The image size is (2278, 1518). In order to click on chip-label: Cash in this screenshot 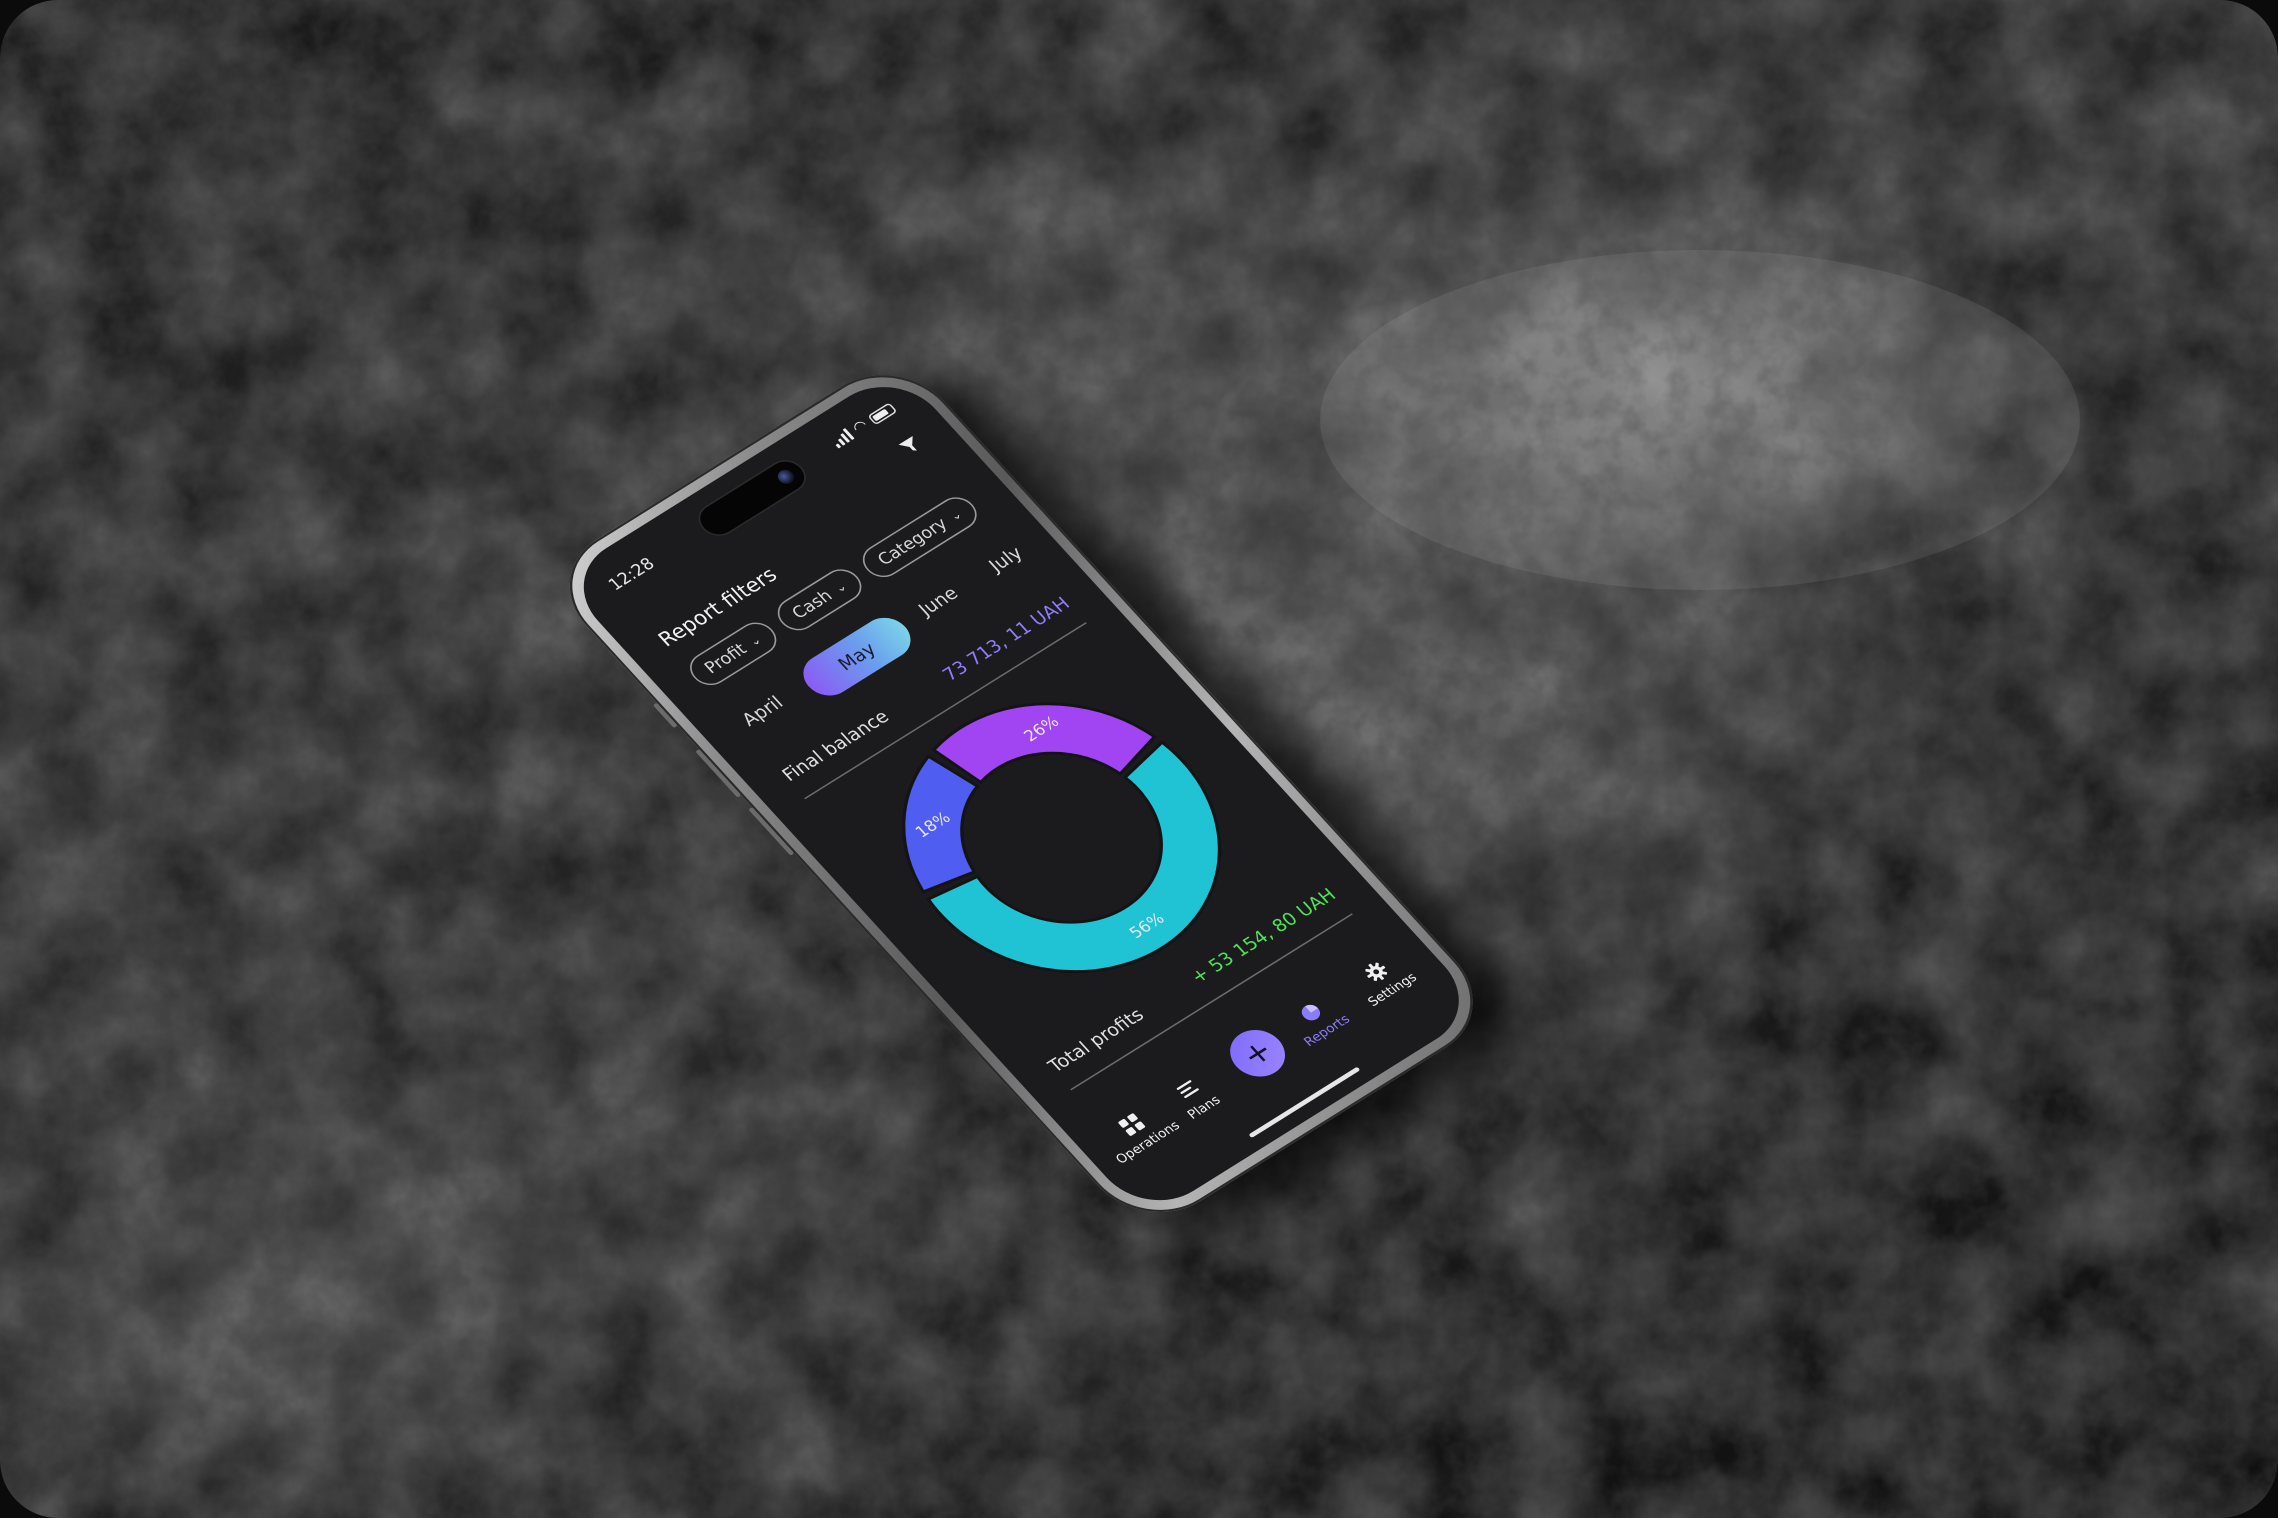, I will do `click(812, 604)`.